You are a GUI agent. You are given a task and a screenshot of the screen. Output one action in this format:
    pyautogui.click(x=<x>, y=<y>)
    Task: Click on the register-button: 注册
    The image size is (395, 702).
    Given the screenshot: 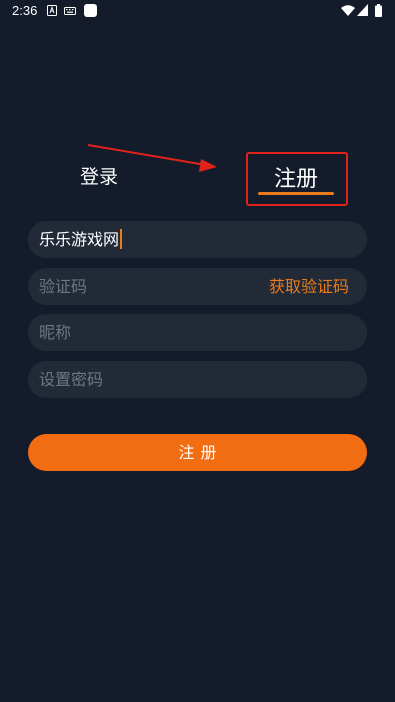 What is the action you would take?
    pyautogui.click(x=197, y=452)
    